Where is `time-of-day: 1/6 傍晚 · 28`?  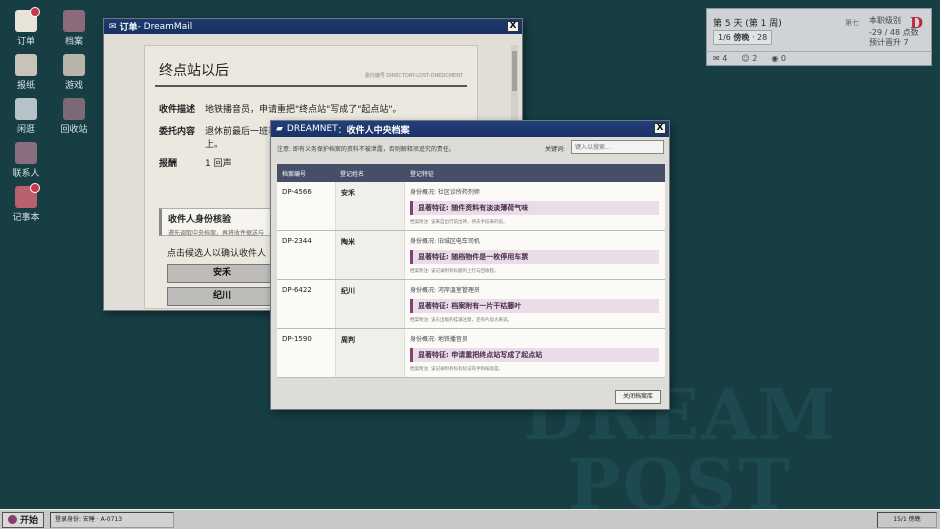 time-of-day: 1/6 傍晚 · 28 is located at coordinates (743, 37).